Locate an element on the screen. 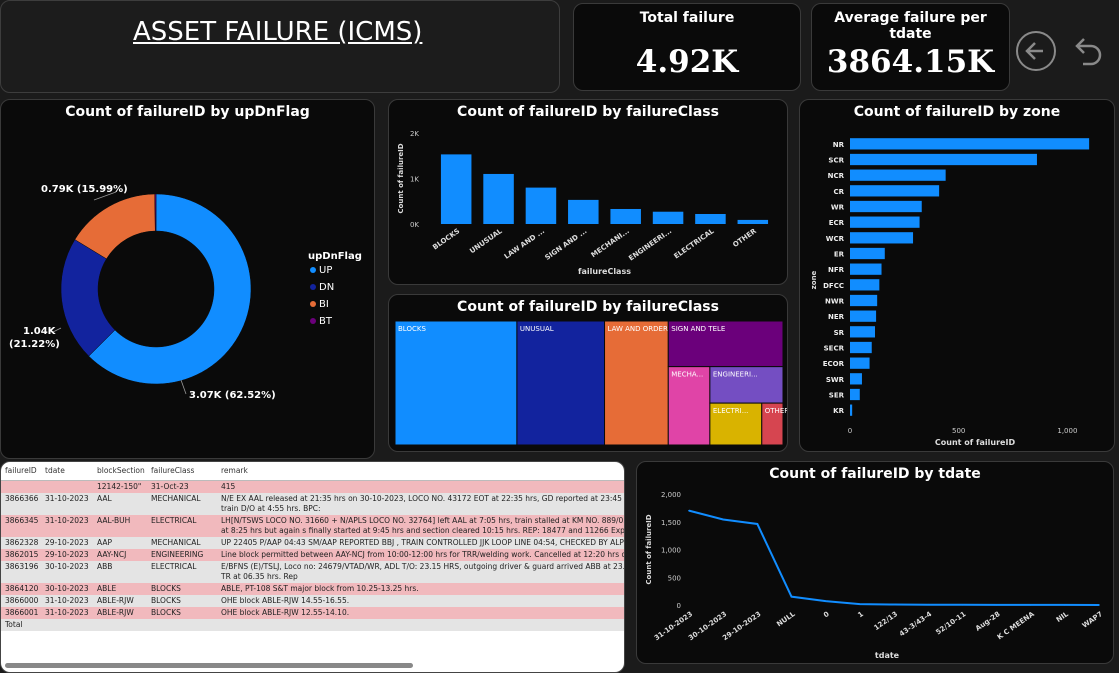 The height and width of the screenshot is (673, 1119). column-header-tdate: tdate is located at coordinates (67, 471).